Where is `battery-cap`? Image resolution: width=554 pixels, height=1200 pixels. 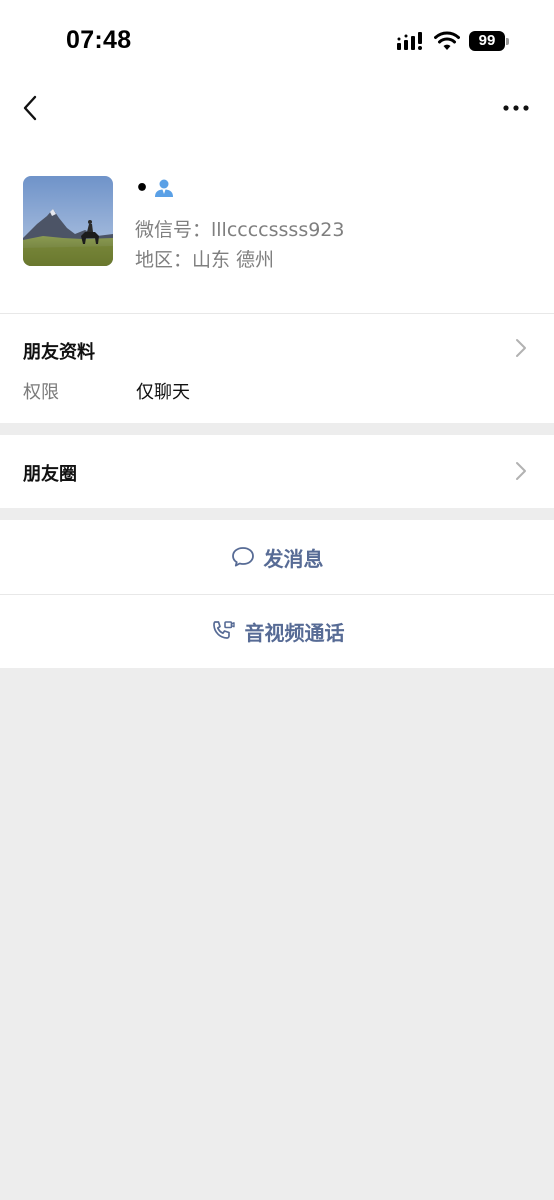
battery-cap is located at coordinates (507, 41).